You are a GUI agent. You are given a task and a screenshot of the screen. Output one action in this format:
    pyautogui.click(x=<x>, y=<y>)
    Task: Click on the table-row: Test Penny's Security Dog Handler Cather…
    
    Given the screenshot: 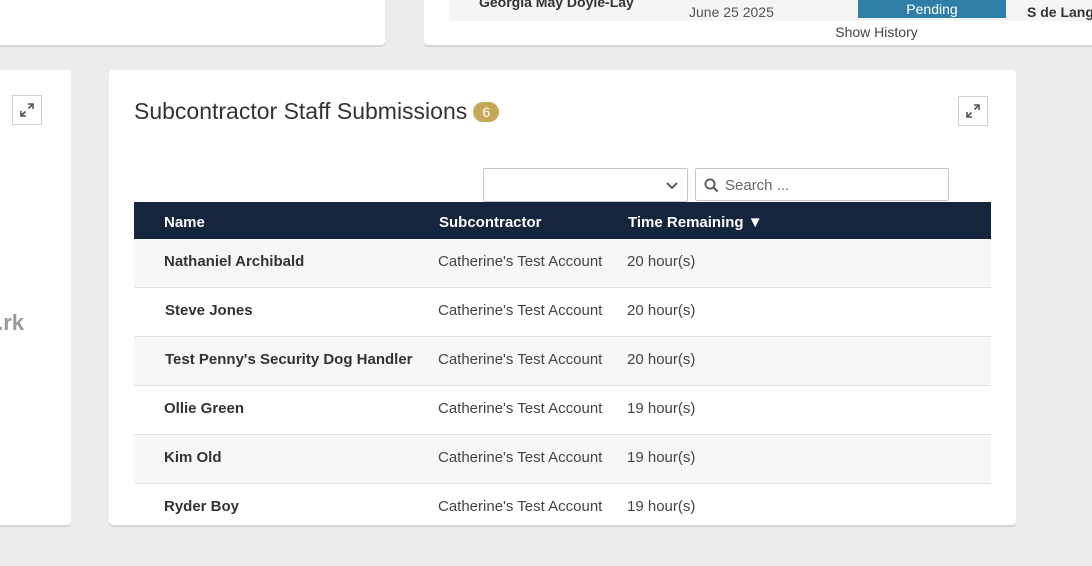 What is the action you would take?
    pyautogui.click(x=562, y=361)
    